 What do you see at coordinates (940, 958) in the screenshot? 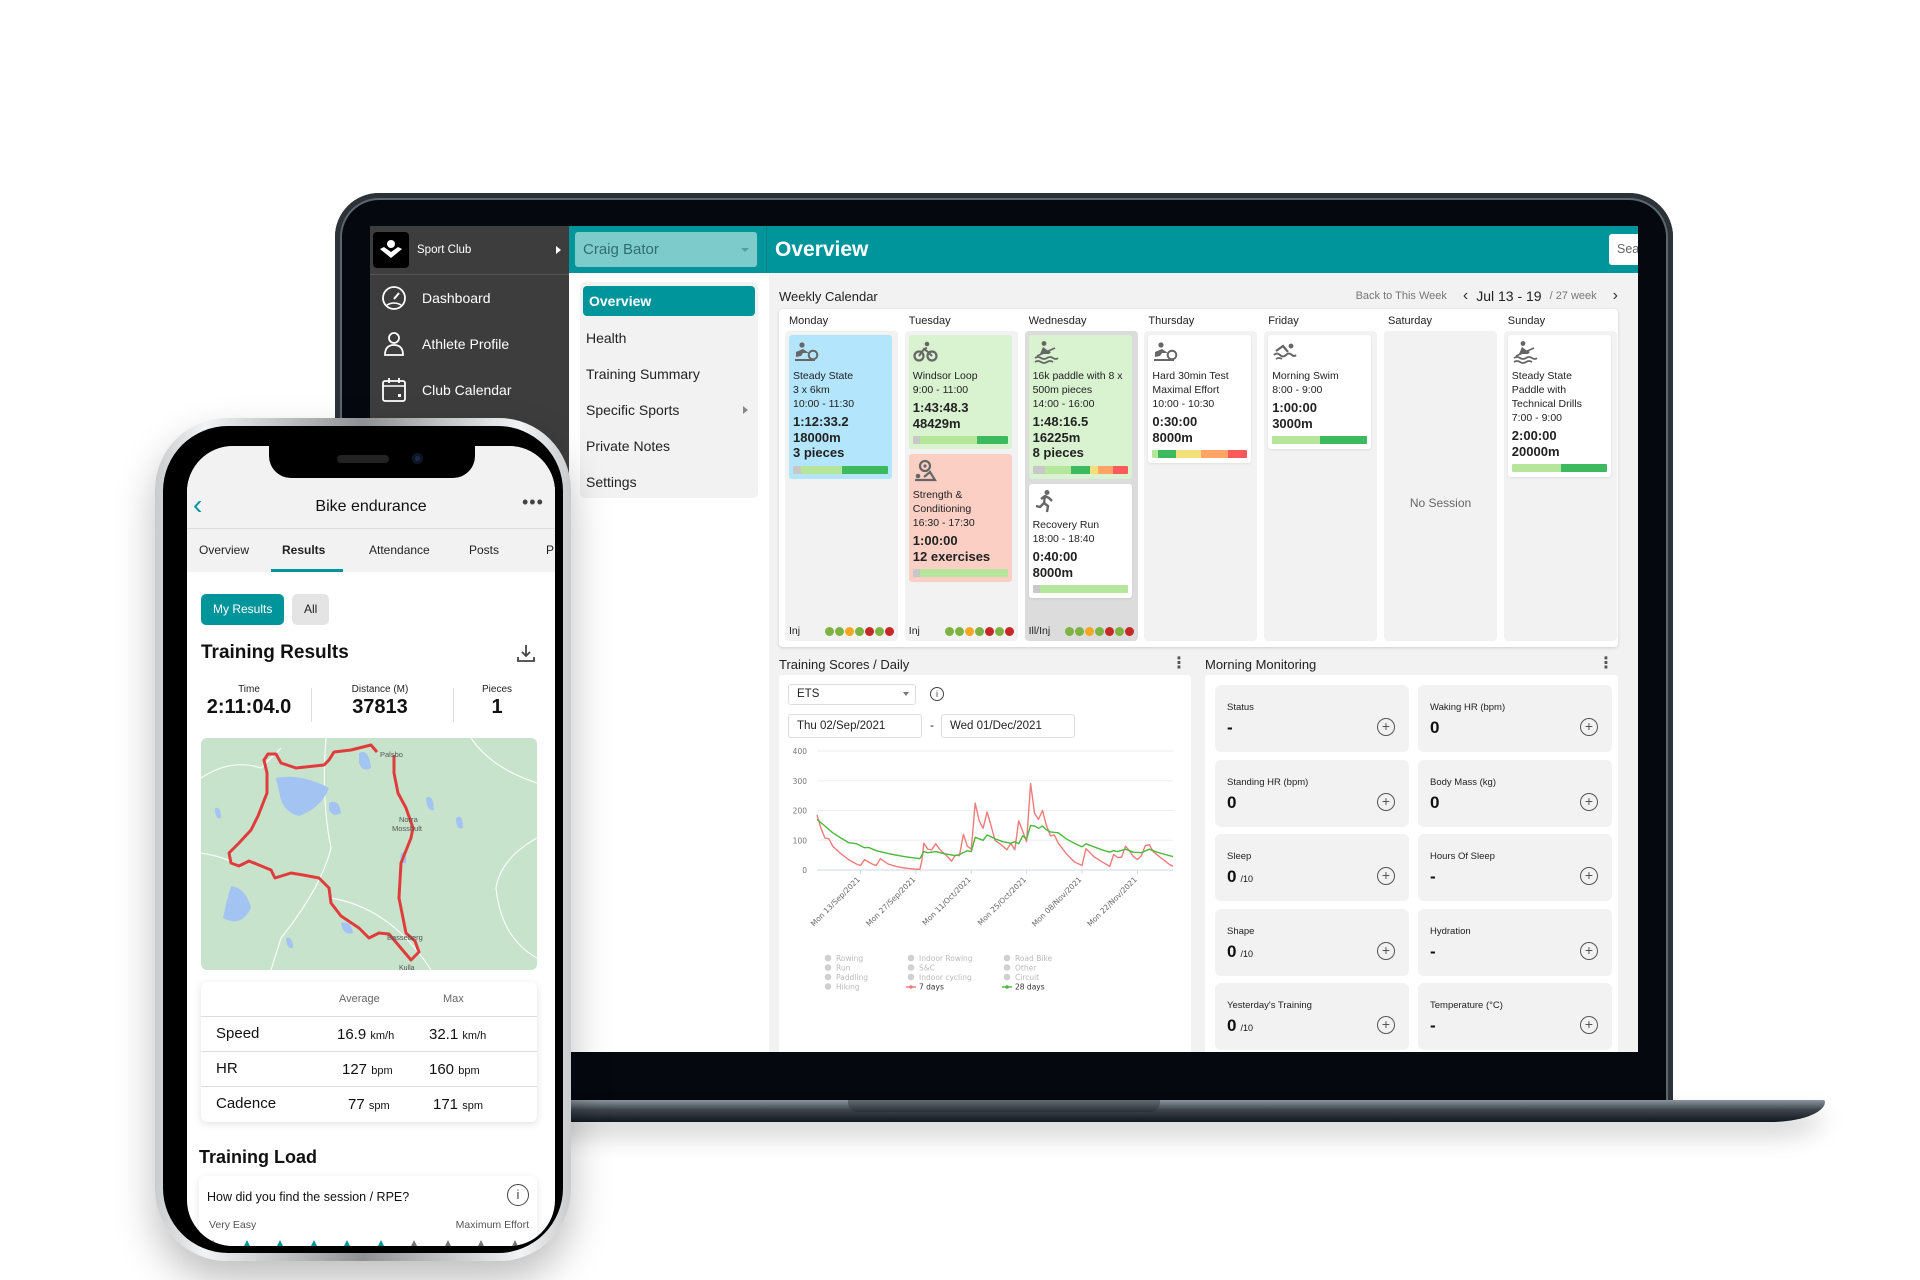
I see `legend-item: Indoor Rowing` at bounding box center [940, 958].